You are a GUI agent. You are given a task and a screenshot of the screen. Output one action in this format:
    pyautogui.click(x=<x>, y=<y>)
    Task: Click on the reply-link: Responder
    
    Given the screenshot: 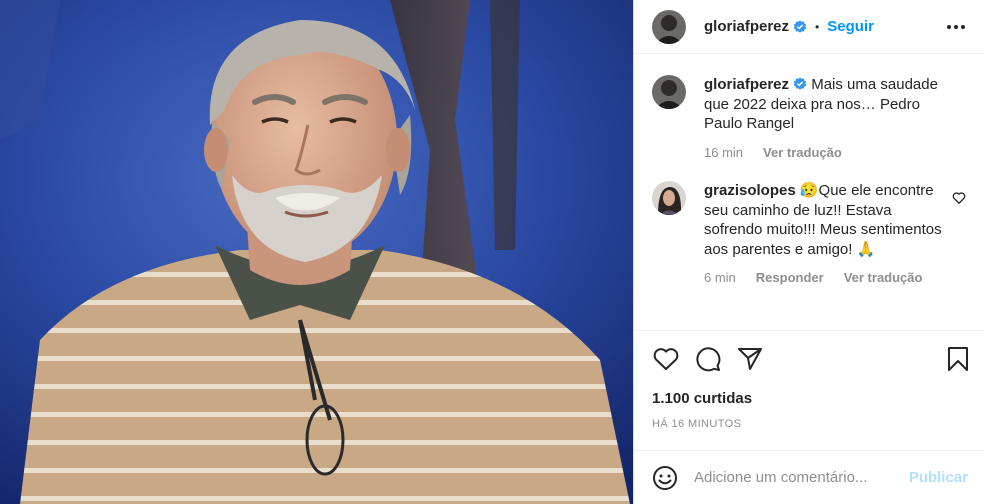 What is the action you would take?
    pyautogui.click(x=790, y=278)
    